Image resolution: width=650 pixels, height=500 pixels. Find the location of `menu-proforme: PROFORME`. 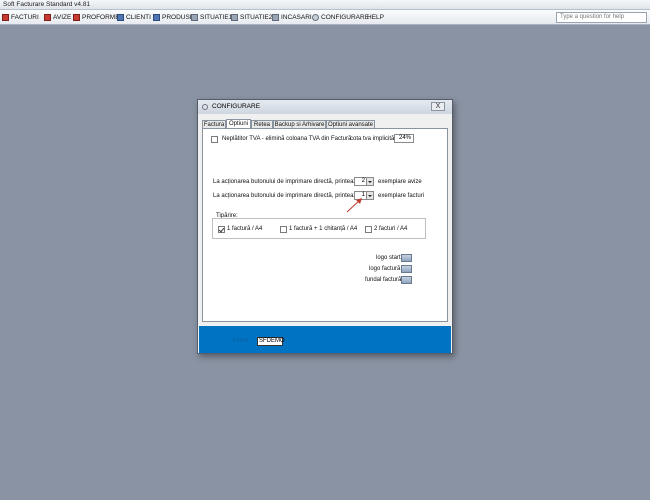

menu-proforme: PROFORME is located at coordinates (96, 17).